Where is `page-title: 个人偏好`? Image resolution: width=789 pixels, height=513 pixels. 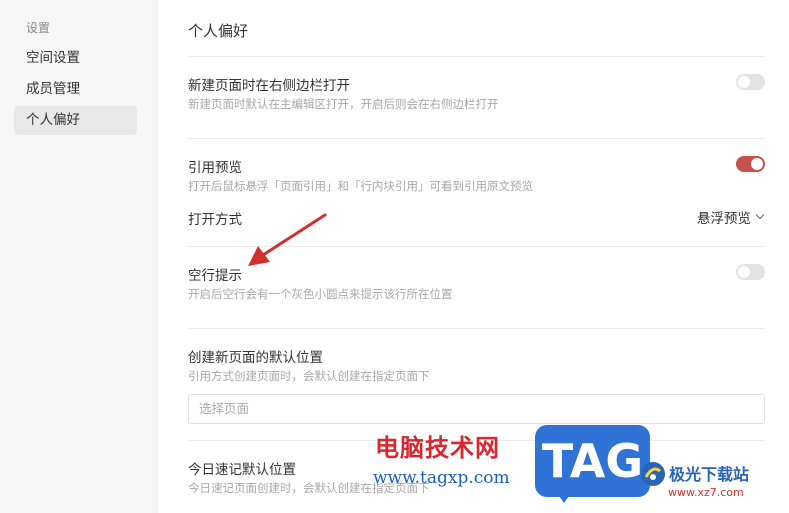
page-title: 个人偏好 is located at coordinates (218, 31).